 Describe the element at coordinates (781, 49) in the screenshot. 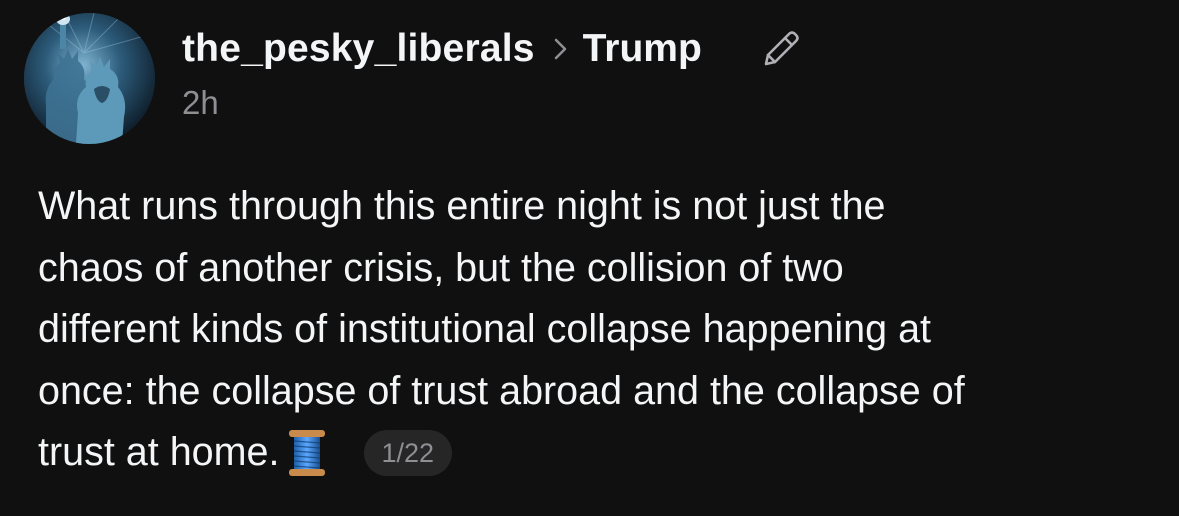

I see `edit-pencil-icon` at that location.